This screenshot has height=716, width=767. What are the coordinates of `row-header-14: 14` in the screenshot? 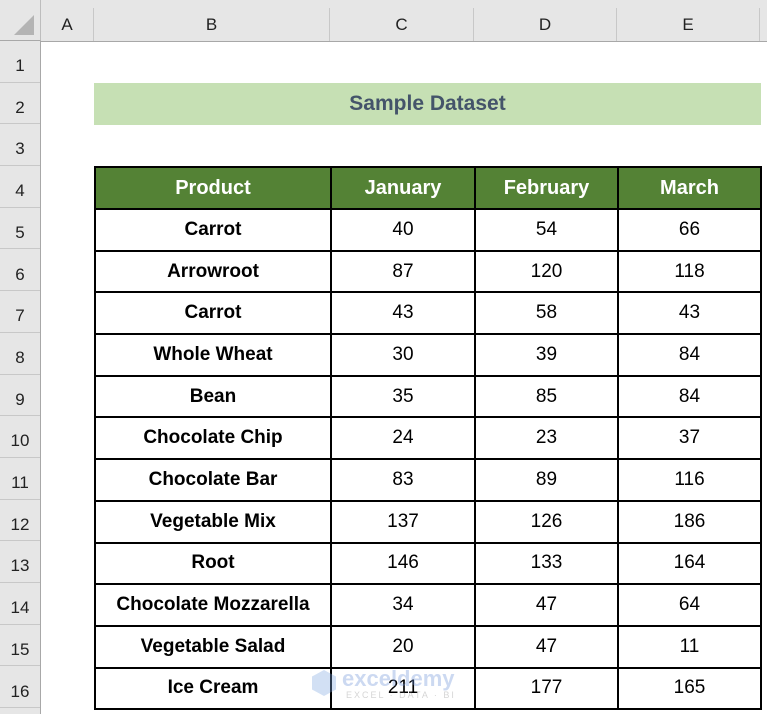 It's located at (20, 604).